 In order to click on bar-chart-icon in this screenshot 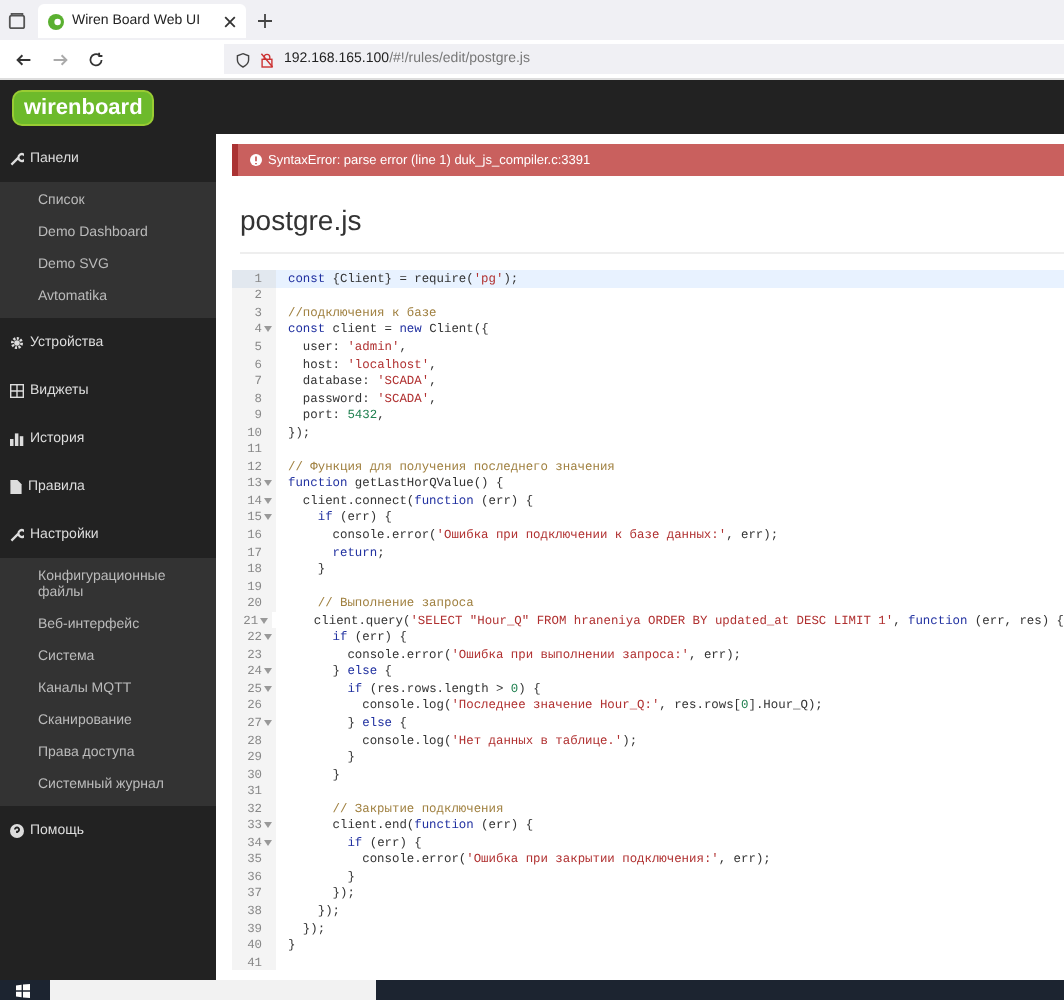, I will do `click(17, 438)`.